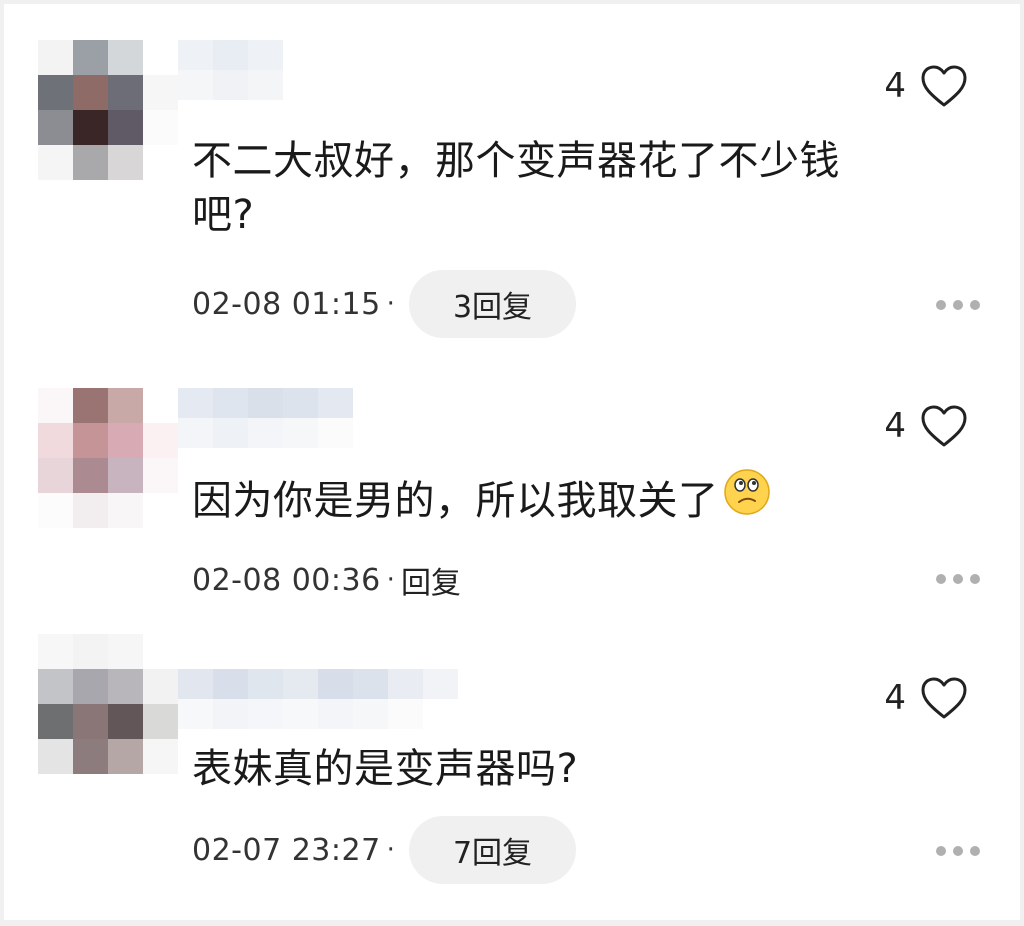 The height and width of the screenshot is (926, 1024). Describe the element at coordinates (286, 580) in the screenshot. I see `timestamp: 02-08 00:36` at that location.